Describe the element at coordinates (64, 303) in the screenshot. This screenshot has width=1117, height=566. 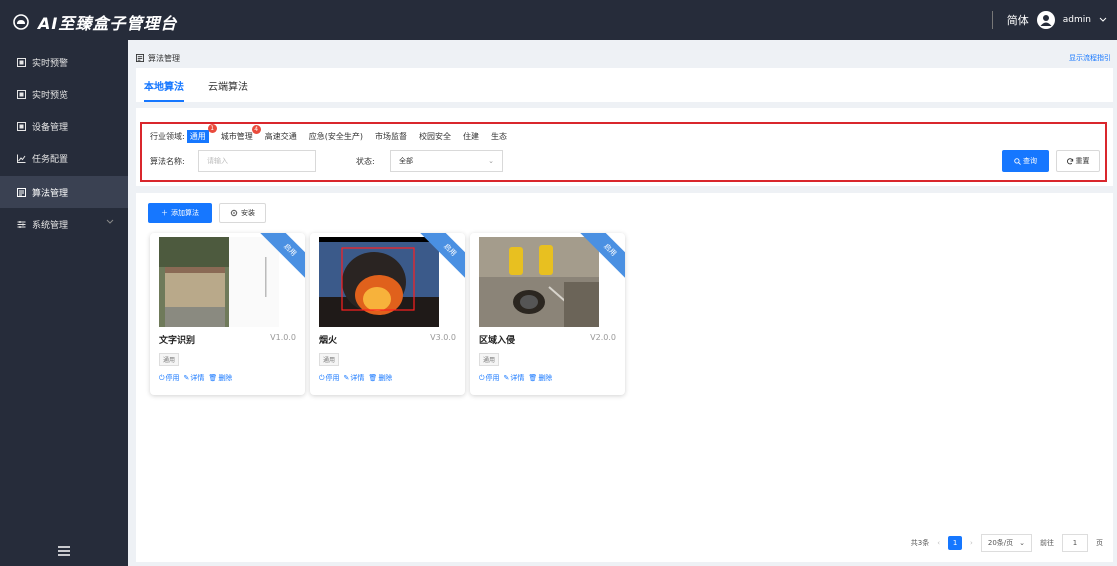
I see `sidebar: 实时预警 实时预览 设备管理 任务配置 算法管理 系统管理` at that location.